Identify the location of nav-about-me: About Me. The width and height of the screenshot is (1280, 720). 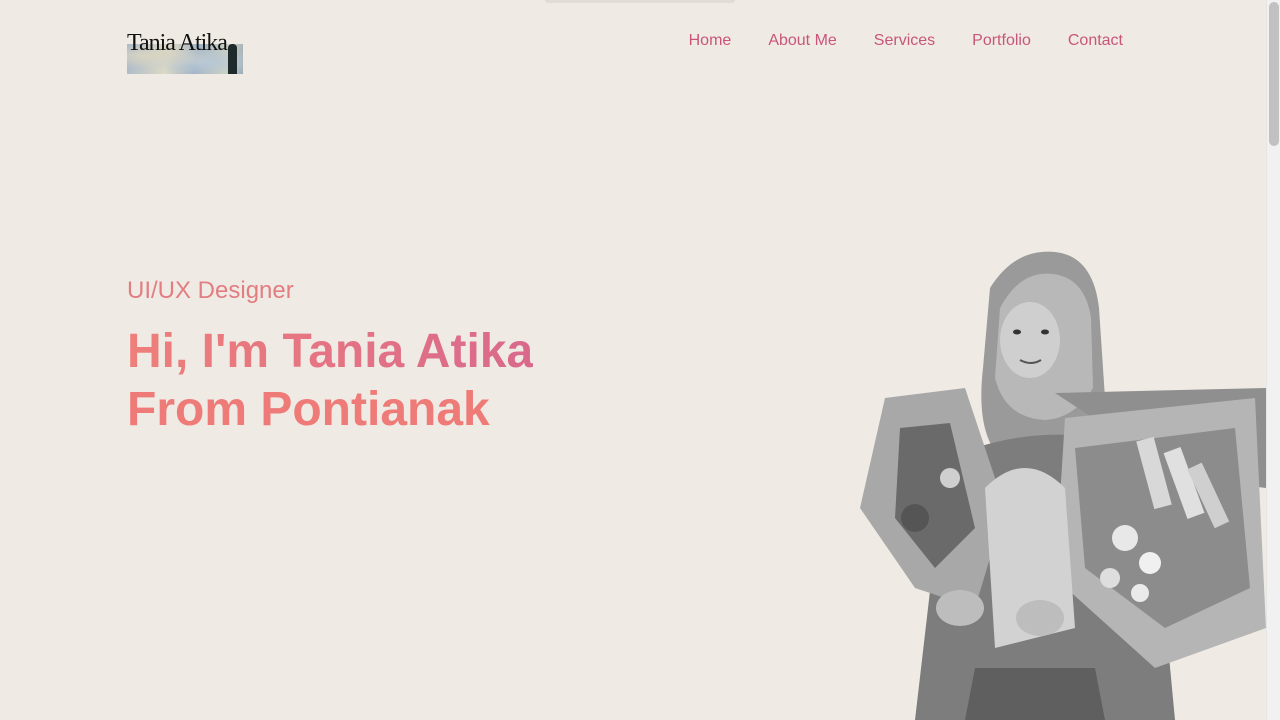
(802, 41).